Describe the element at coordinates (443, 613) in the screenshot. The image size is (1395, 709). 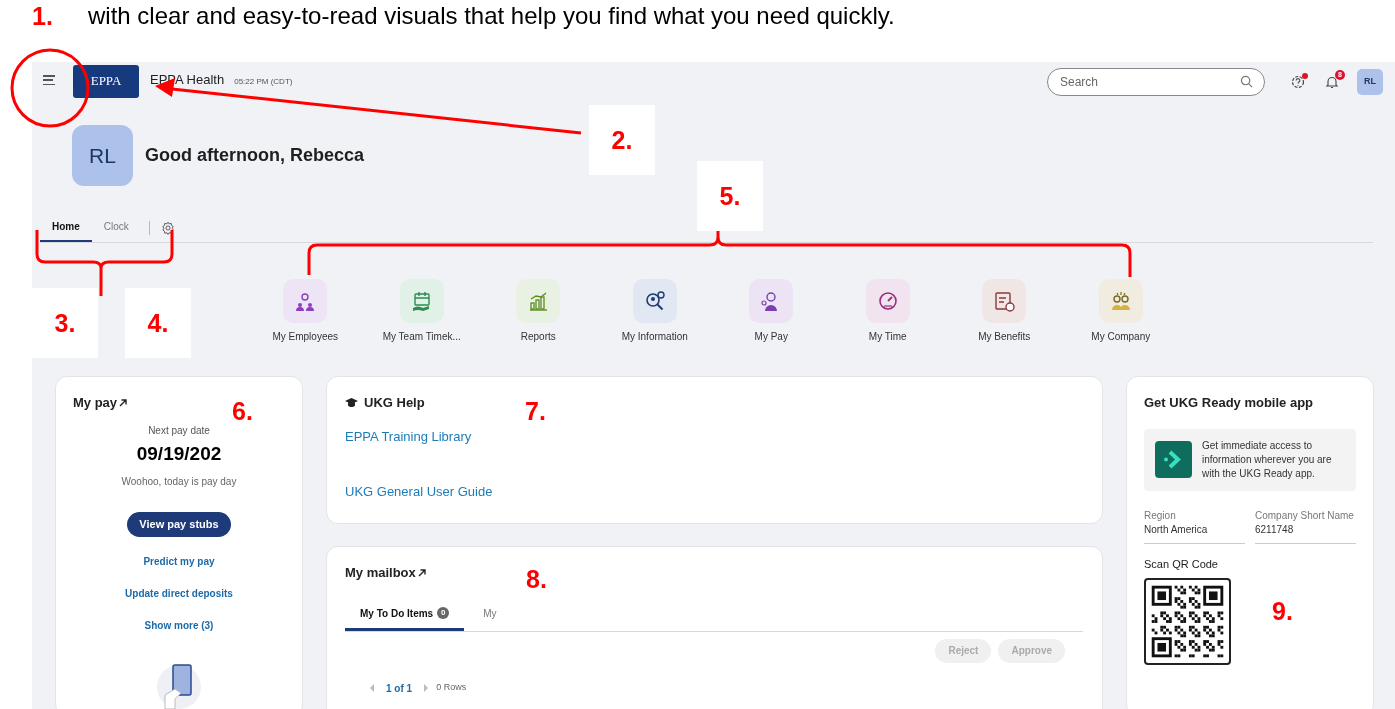
I see `count-badge: 0` at that location.